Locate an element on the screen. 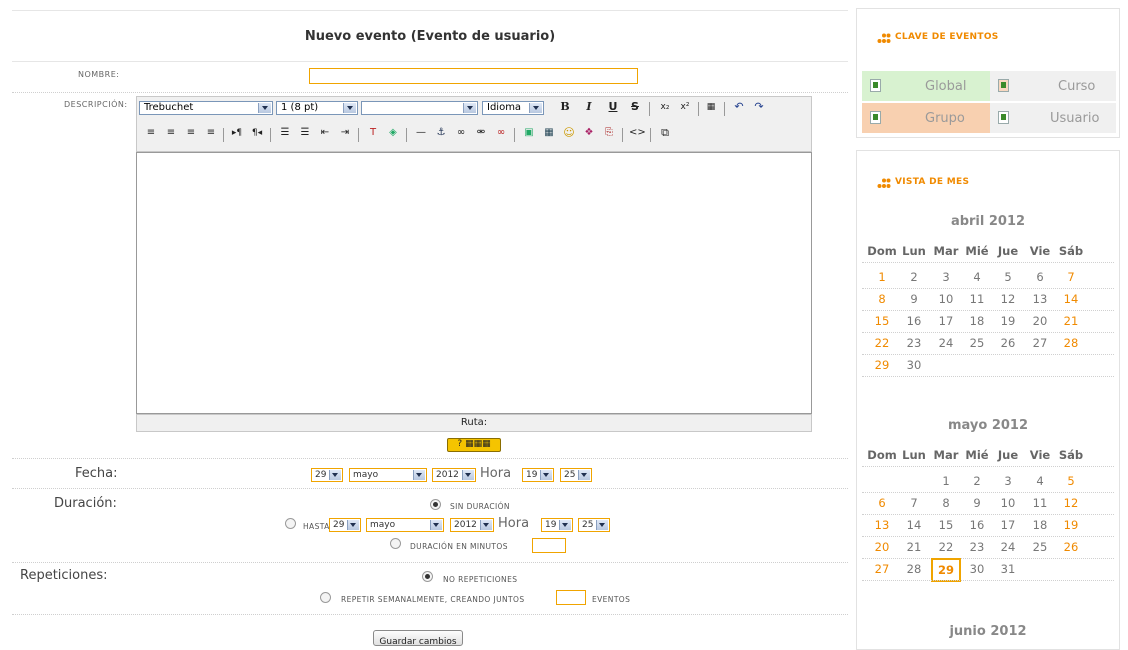 The image size is (1128, 650). help-icon: ? ▦▦▦ is located at coordinates (474, 445).